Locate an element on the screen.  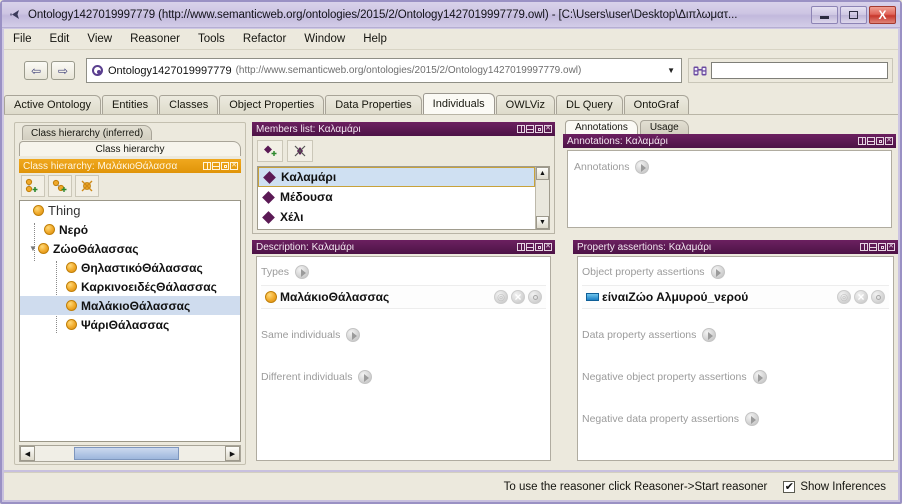
delete-individual-button is located at coordinates (300, 151).